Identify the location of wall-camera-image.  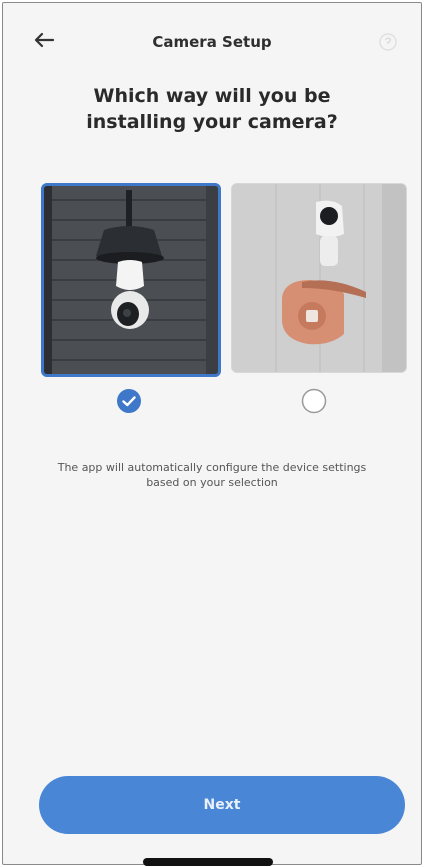
(319, 278).